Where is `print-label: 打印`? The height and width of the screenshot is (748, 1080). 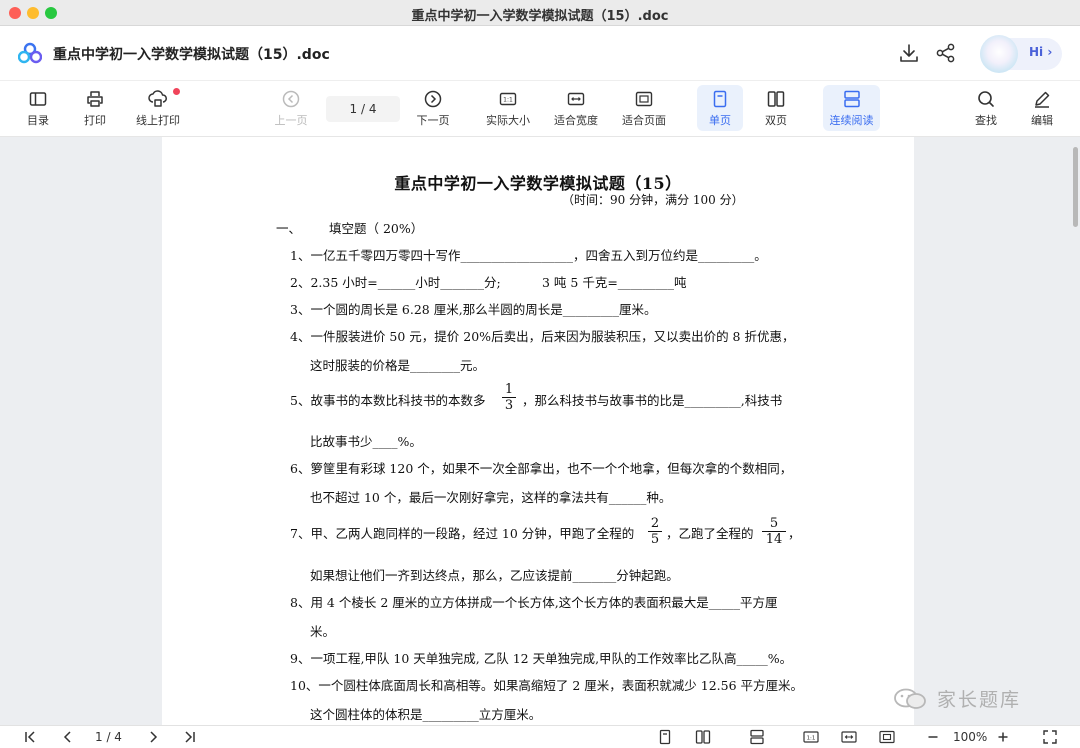
print-label: 打印 is located at coordinates (95, 120).